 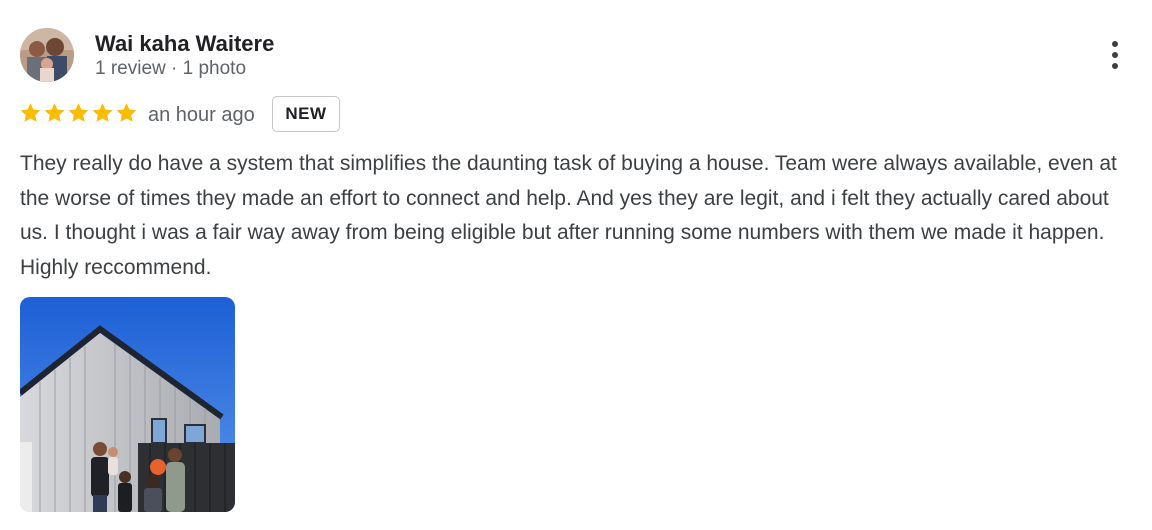 What do you see at coordinates (306, 114) in the screenshot?
I see `new-badge: NEW` at bounding box center [306, 114].